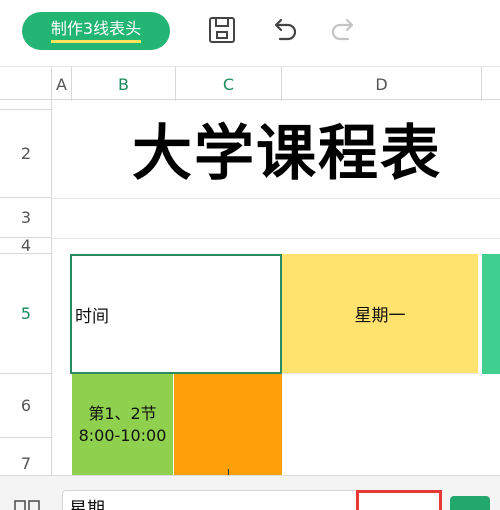  I want to click on column-header-c: C, so click(229, 84).